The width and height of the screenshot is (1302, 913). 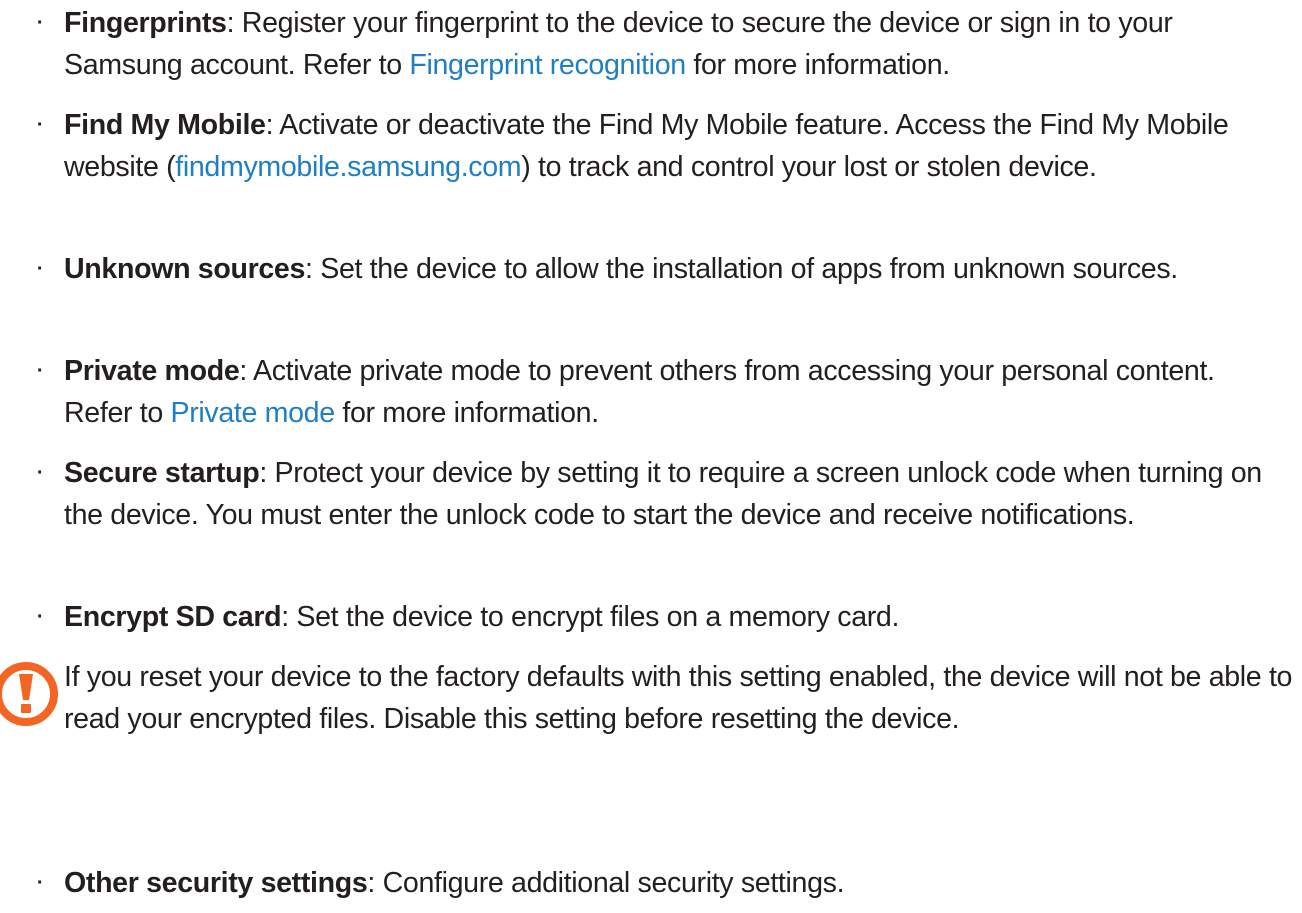 I want to click on link-private-mode: Private mode, so click(x=253, y=413).